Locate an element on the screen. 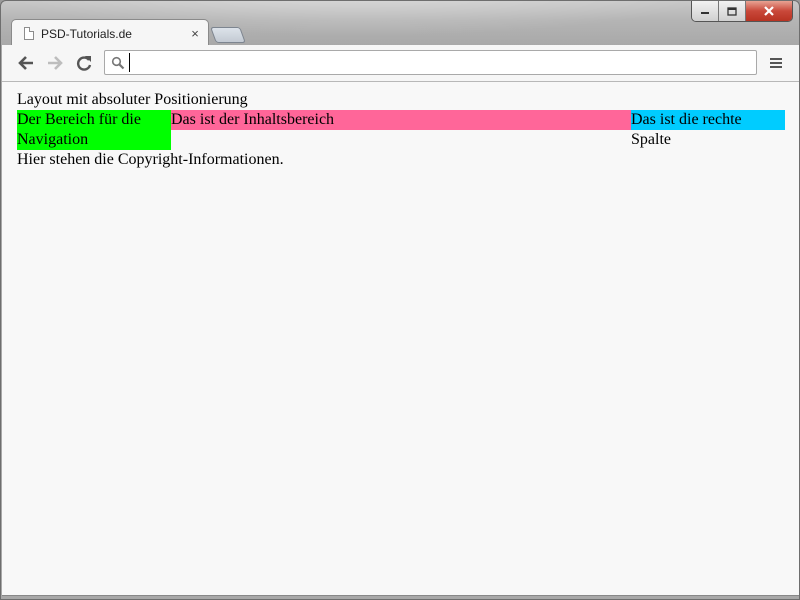 The image size is (800, 600). minimize-button is located at coordinates (705, 11).